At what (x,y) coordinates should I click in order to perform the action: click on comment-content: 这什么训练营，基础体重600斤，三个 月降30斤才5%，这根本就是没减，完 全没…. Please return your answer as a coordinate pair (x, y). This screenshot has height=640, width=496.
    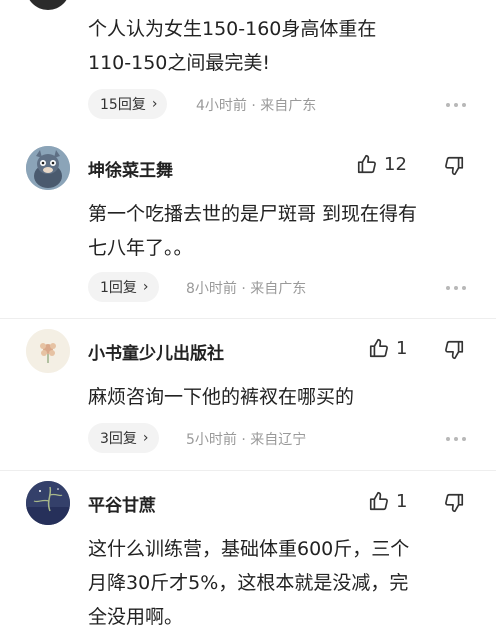
    Looking at the image, I should click on (288, 583).